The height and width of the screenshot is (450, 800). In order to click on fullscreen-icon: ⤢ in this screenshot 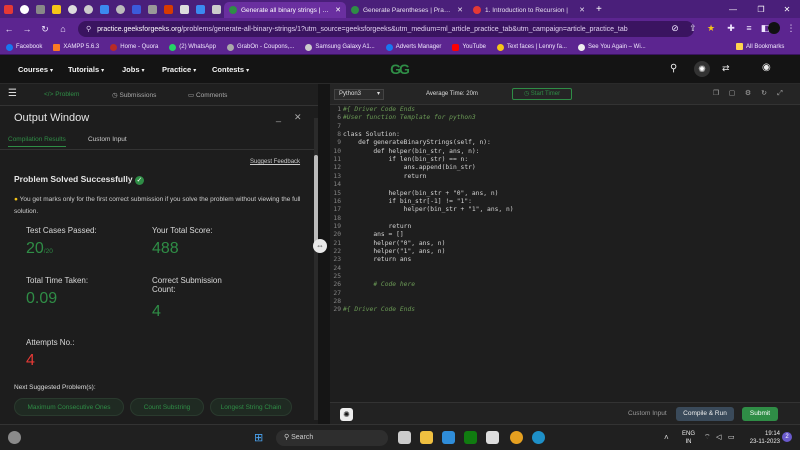, I will do `click(780, 94)`.